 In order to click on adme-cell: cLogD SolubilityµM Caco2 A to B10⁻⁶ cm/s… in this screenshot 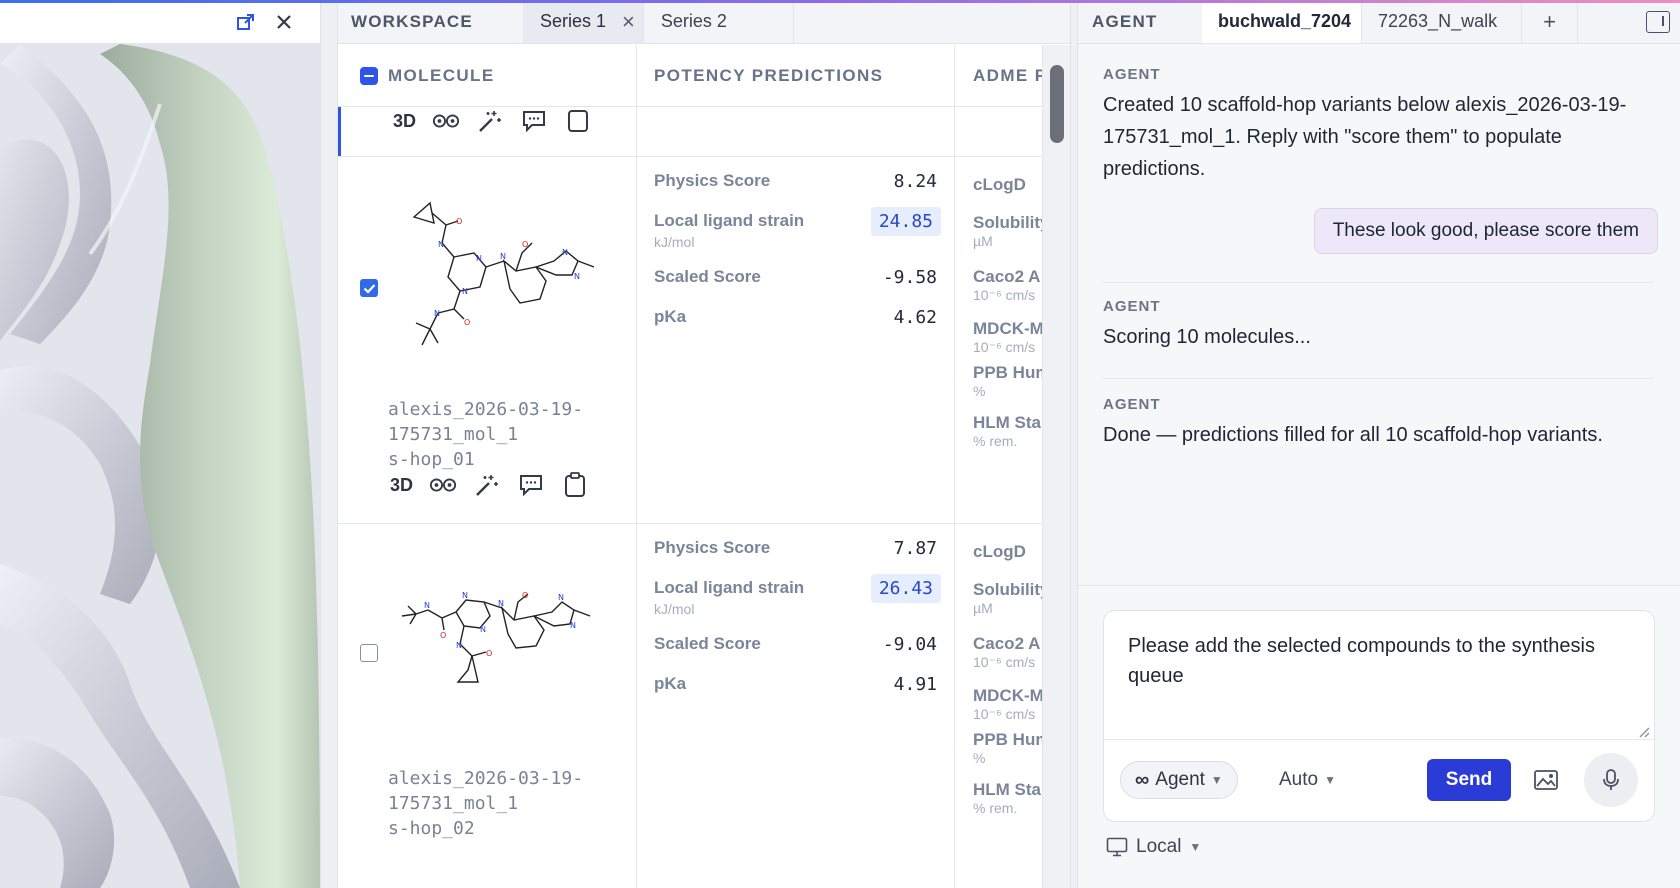, I will do `click(998, 706)`.